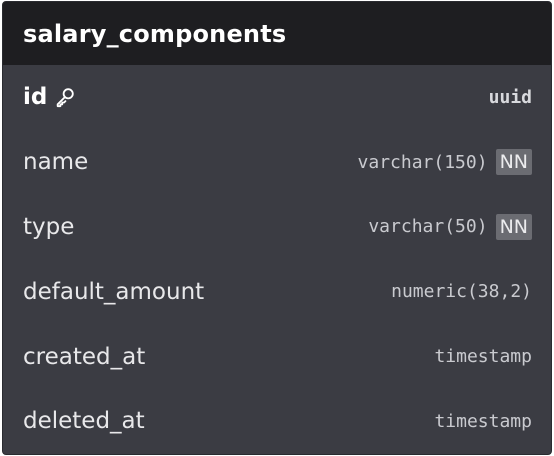 This screenshot has height=456, width=554. I want to click on column-name: type, so click(49, 226).